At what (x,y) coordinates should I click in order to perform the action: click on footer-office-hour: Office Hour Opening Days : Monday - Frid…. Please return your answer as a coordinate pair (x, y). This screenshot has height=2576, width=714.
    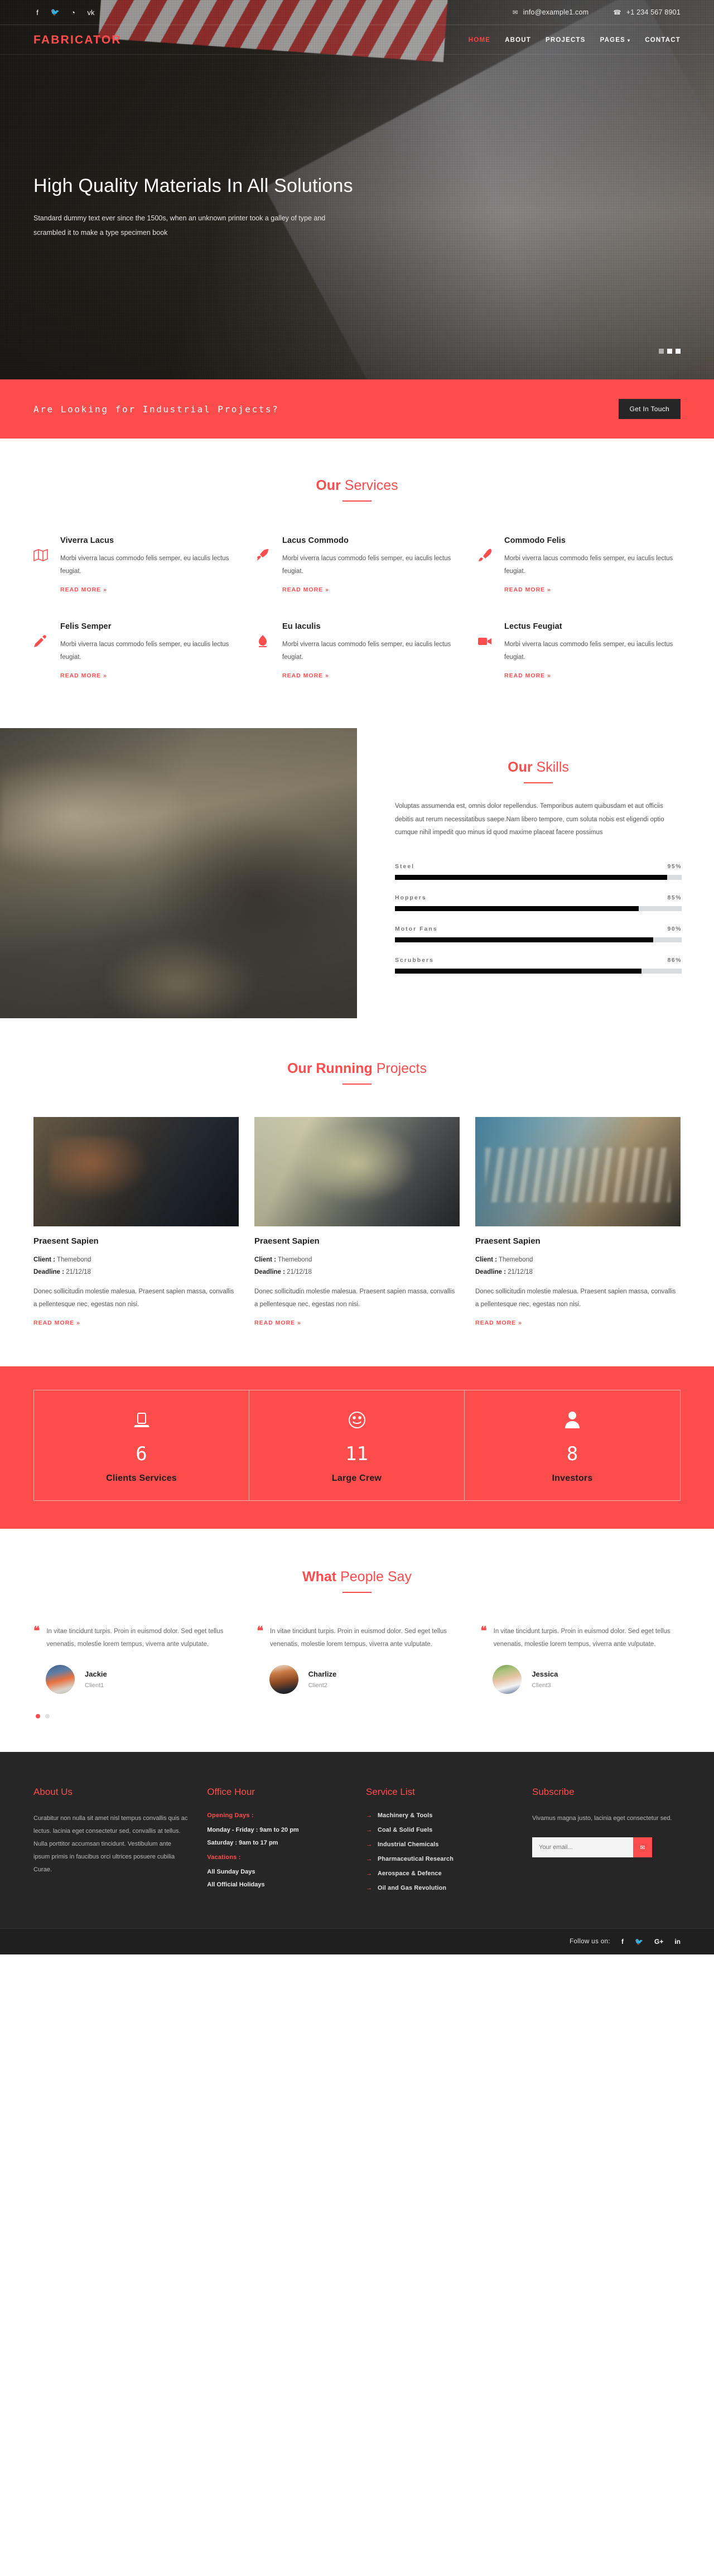
    Looking at the image, I should click on (277, 1843).